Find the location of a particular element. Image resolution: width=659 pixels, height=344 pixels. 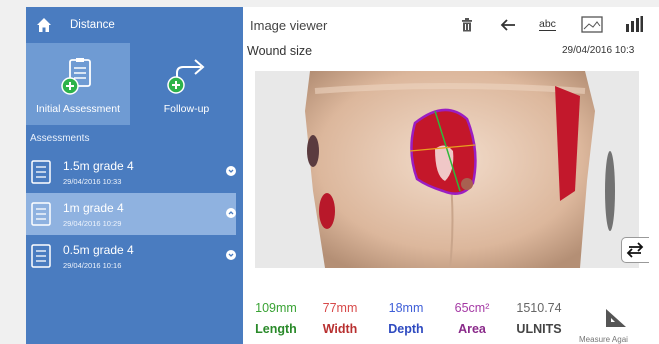

measure-again-label: Measure Agai is located at coordinates (603, 339).